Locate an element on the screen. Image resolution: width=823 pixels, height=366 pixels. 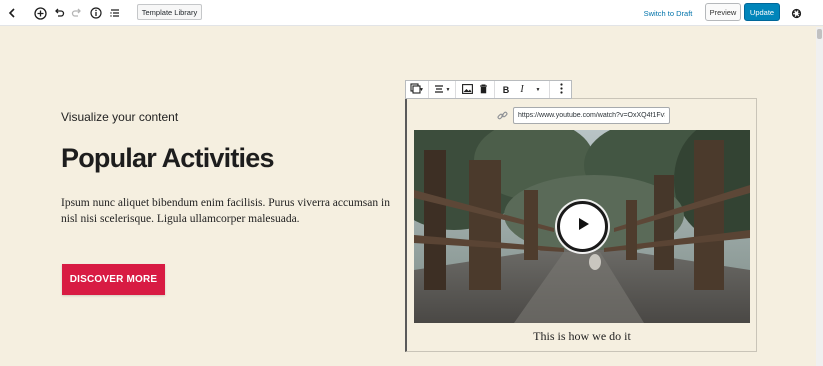
alignment-button: ▼ is located at coordinates (442, 89).